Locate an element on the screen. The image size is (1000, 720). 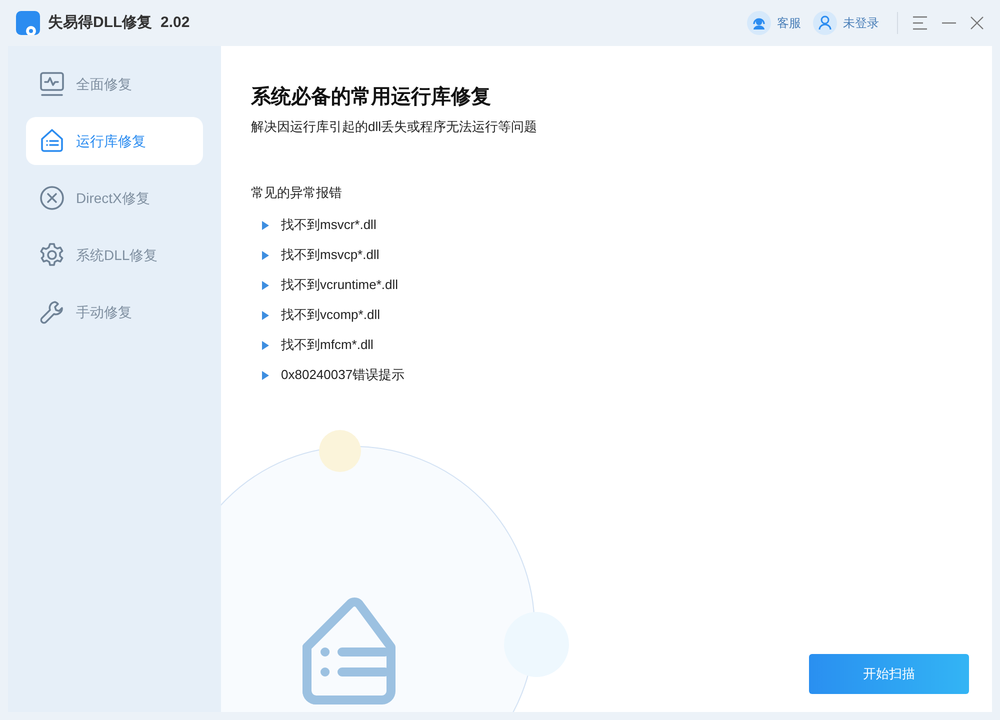
error-item: 找不到msvcp*.dll is located at coordinates (330, 255).